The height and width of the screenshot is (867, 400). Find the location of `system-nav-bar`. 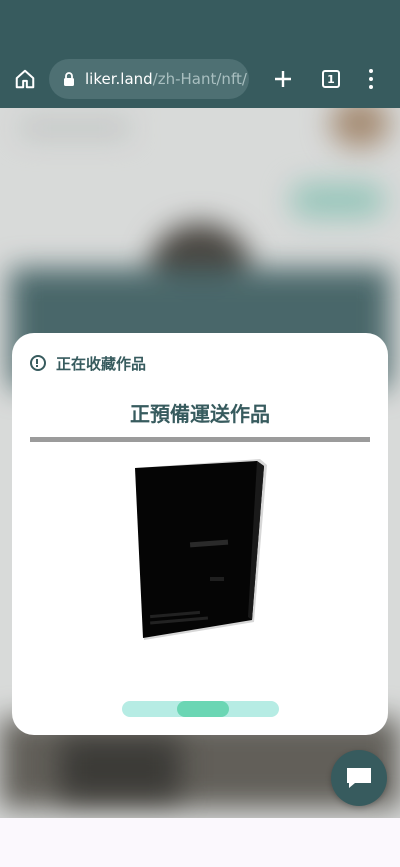

system-nav-bar is located at coordinates (200, 842).